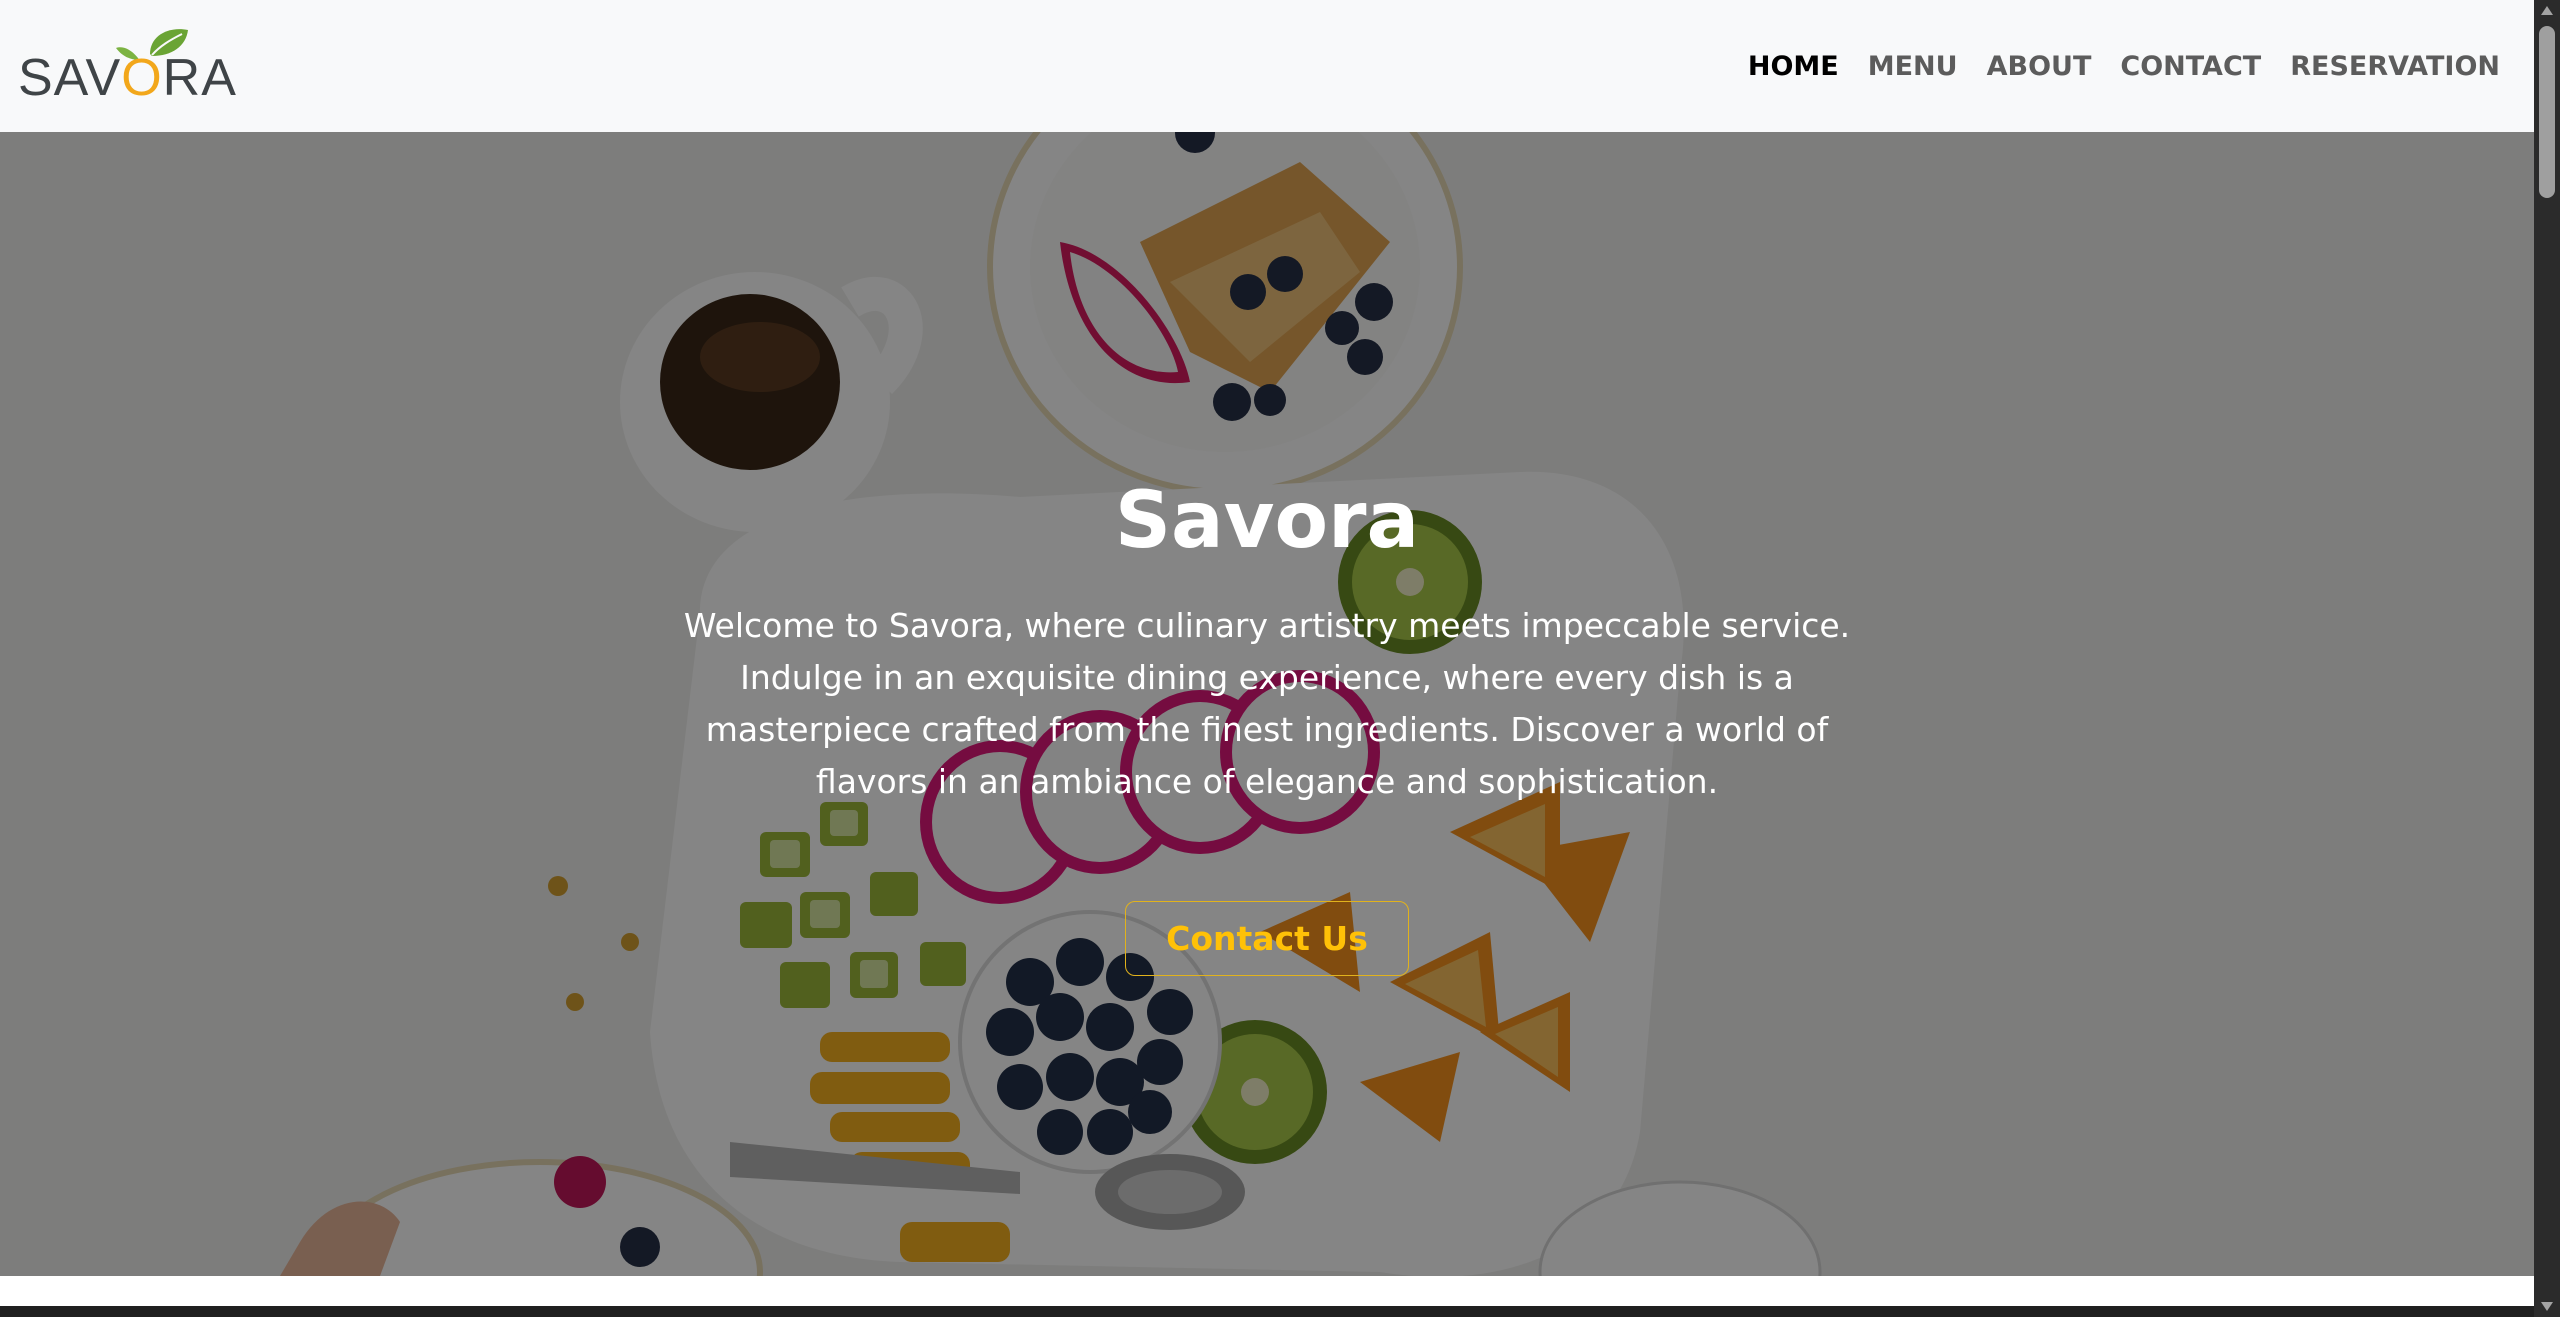  I want to click on brand-logo: SAVORA, so click(134, 66).